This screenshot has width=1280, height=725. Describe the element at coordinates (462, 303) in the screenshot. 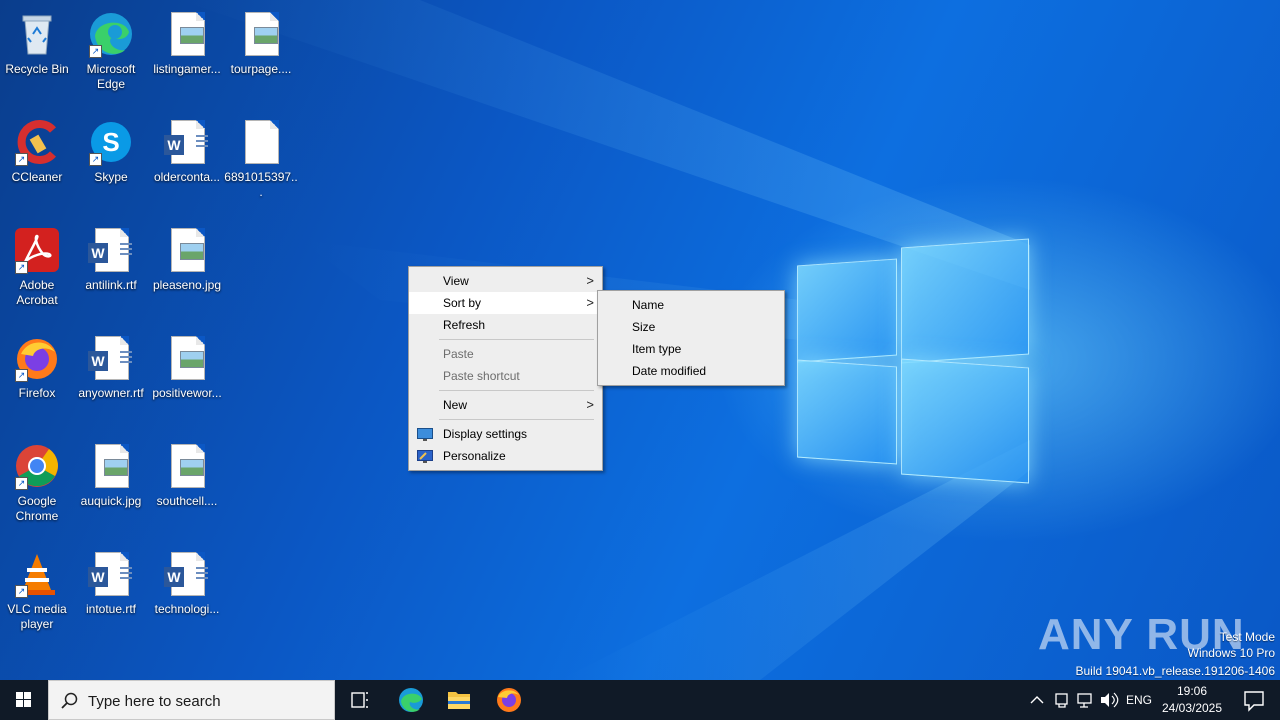

I see `menu-item-label: Sort by` at that location.